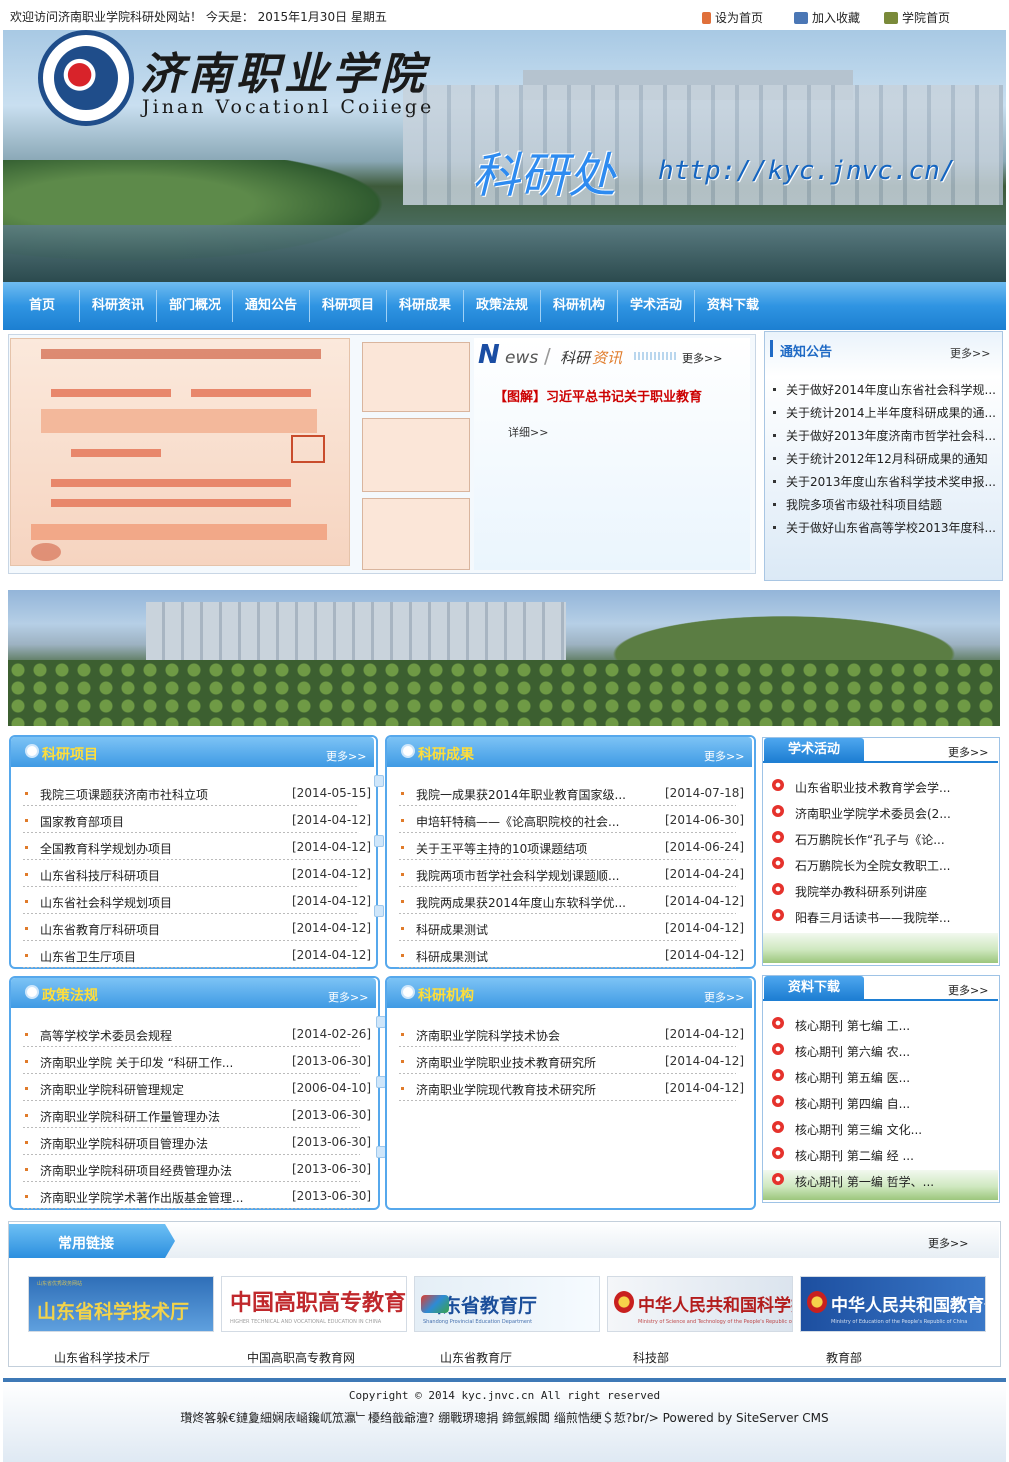  What do you see at coordinates (348, 306) in the screenshot?
I see `nav-item: 科研项目` at bounding box center [348, 306].